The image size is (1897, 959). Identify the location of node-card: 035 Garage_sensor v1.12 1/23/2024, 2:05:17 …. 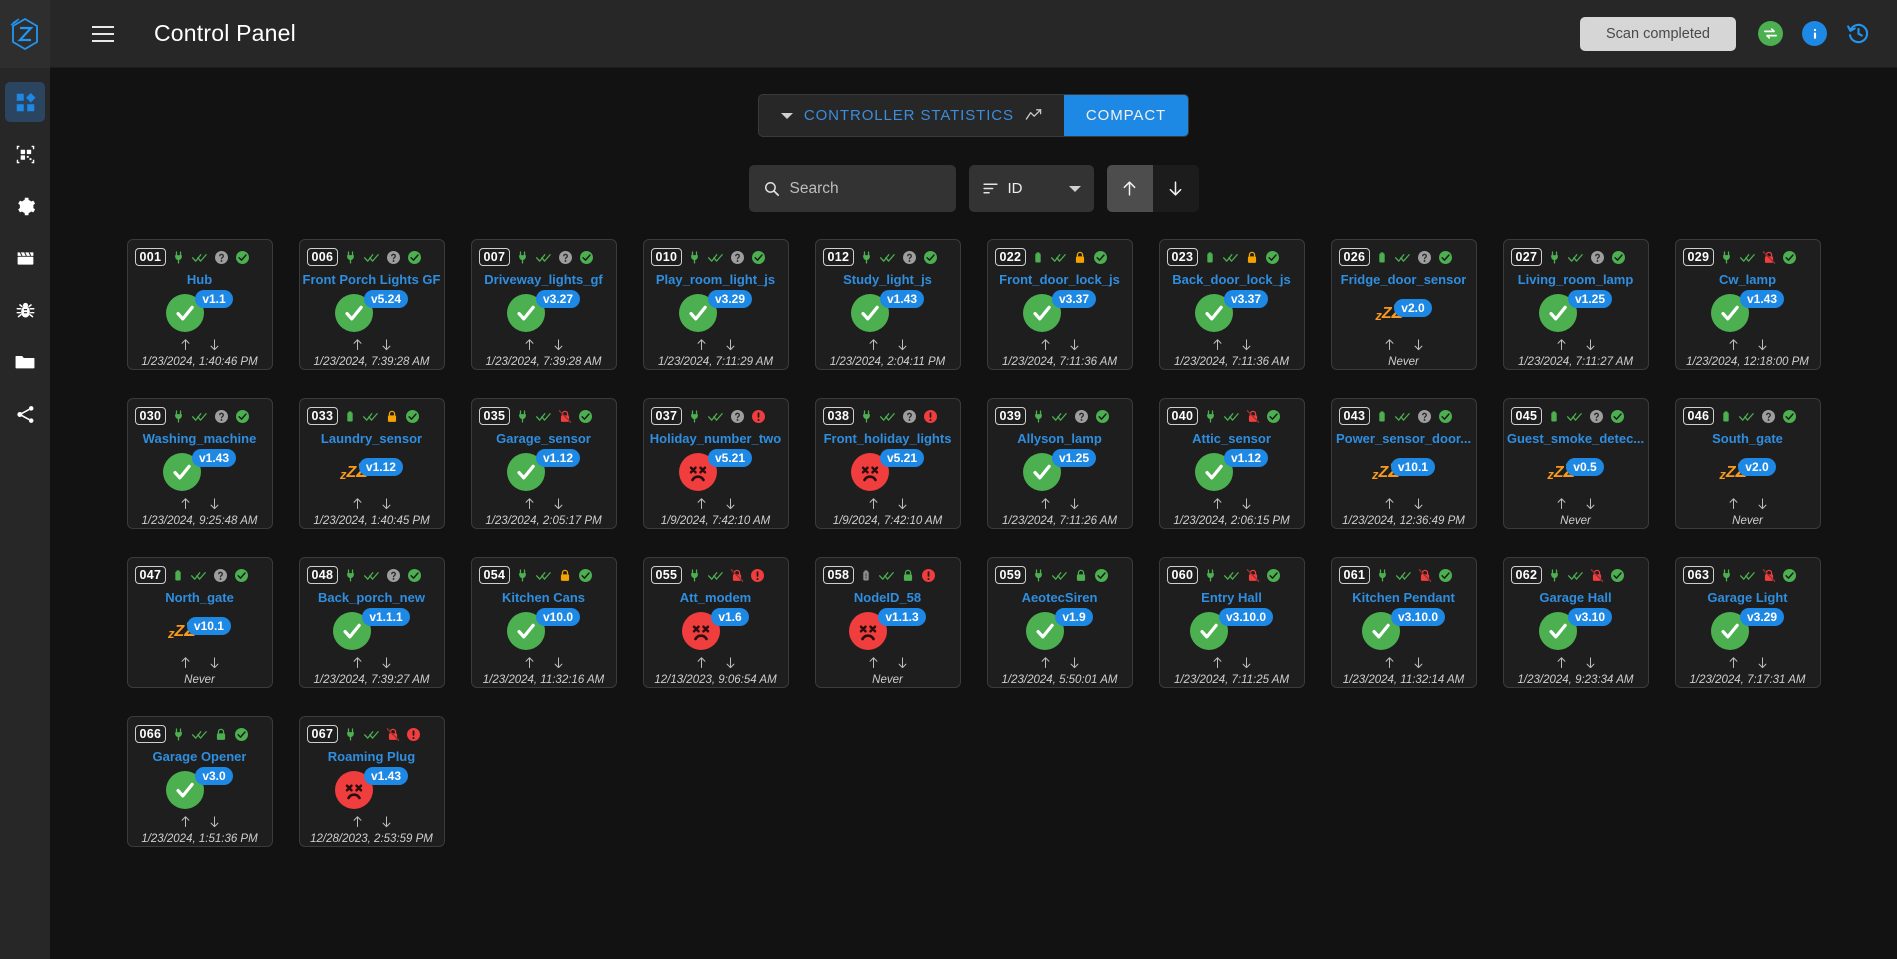
(543, 463).